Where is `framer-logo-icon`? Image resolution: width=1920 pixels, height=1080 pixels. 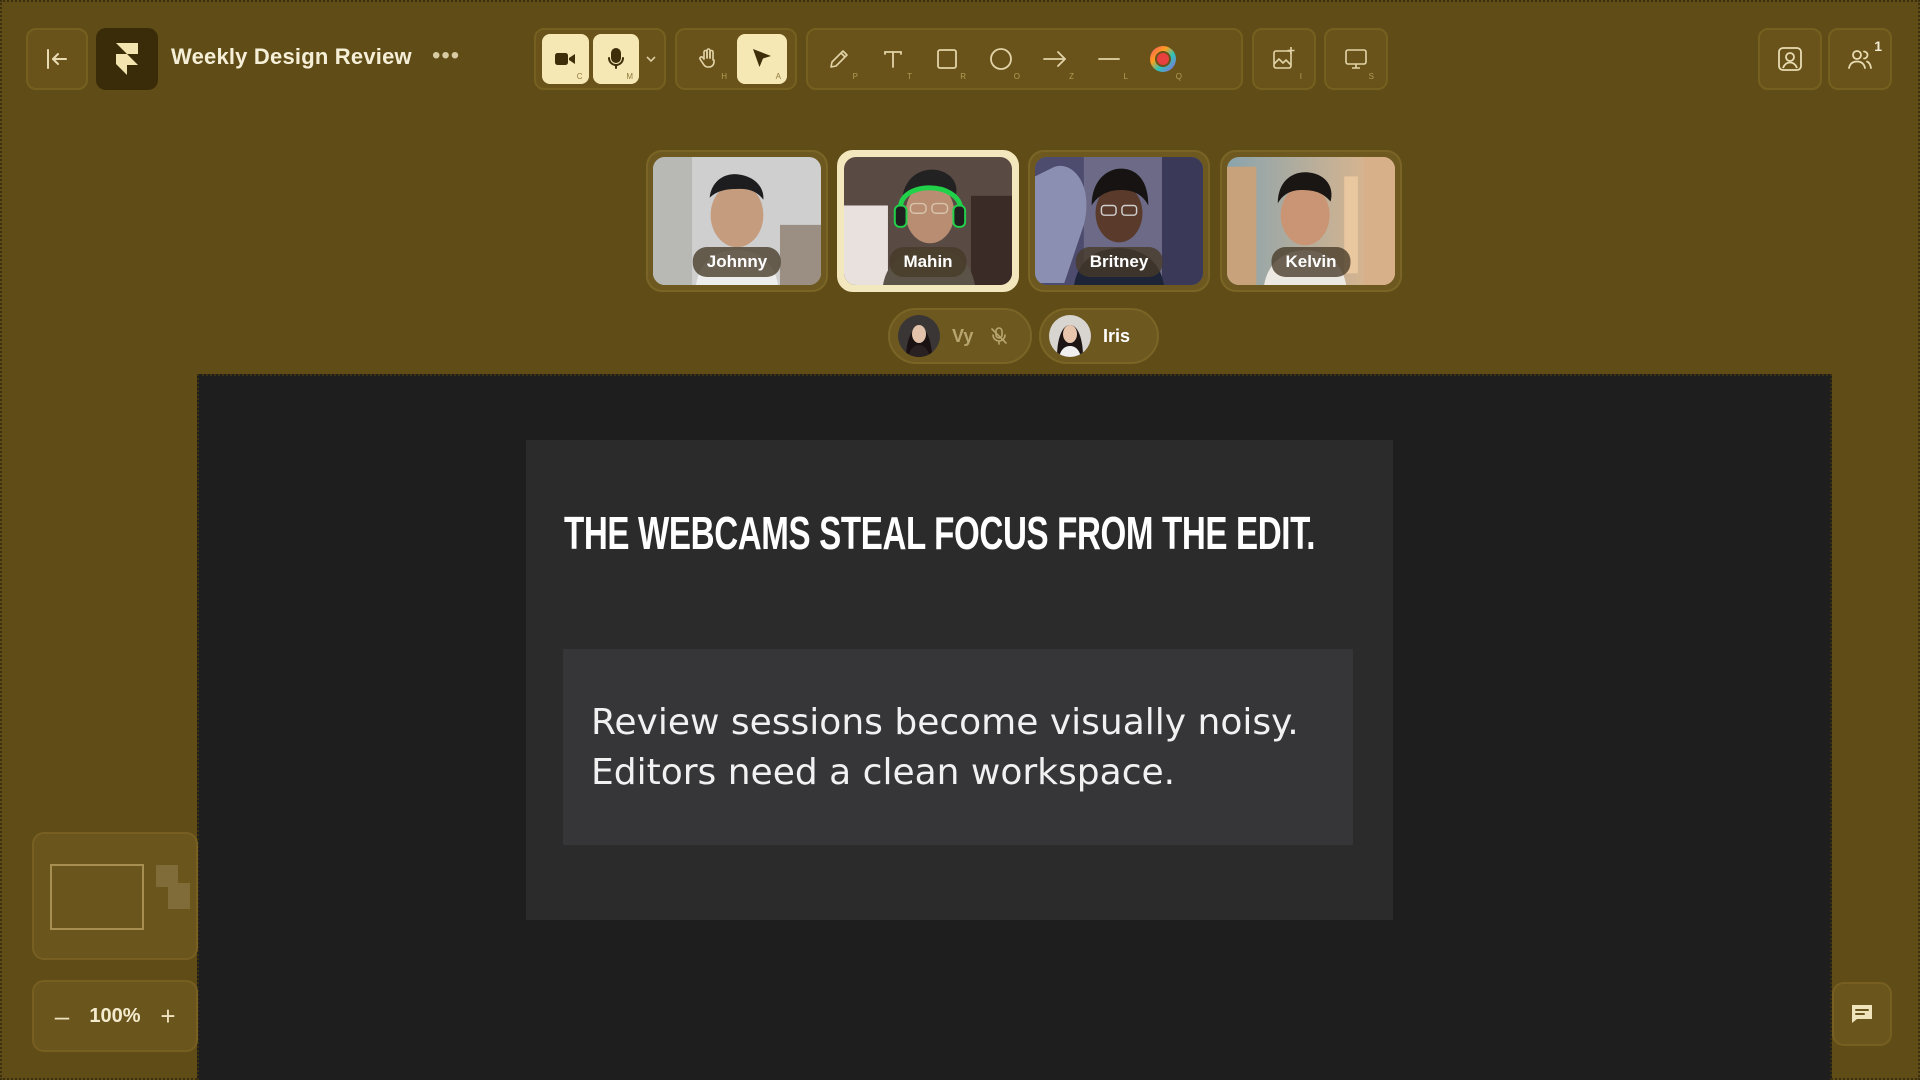
framer-logo-icon is located at coordinates (127, 59).